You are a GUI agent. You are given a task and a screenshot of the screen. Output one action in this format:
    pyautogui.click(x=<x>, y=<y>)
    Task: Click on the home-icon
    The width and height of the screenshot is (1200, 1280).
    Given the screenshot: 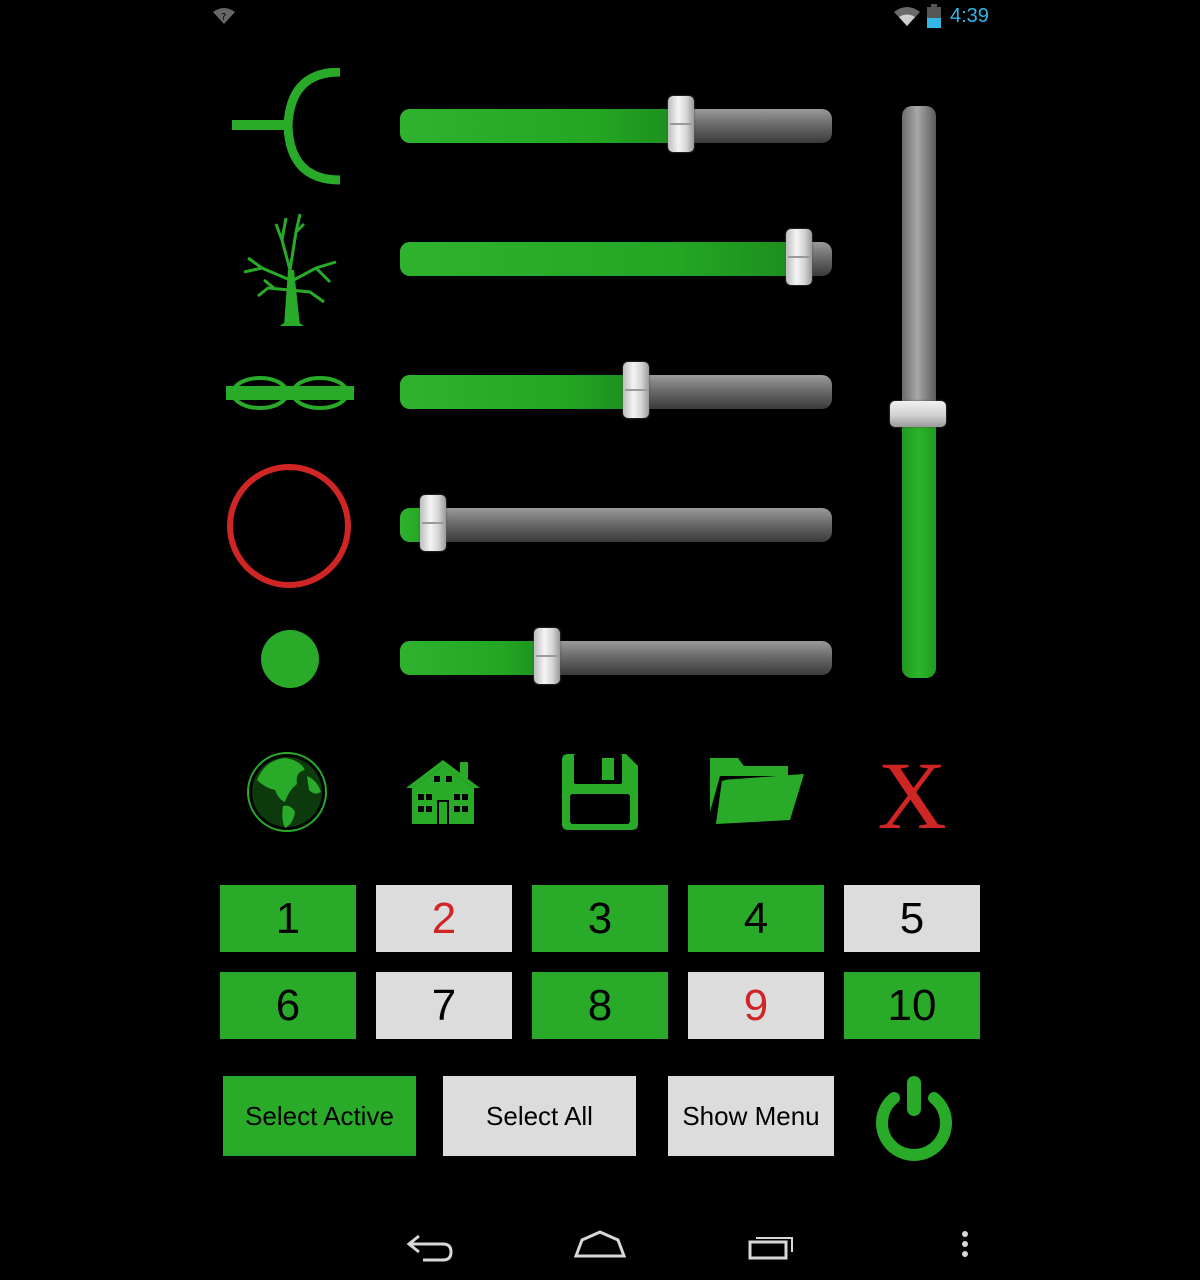 What is the action you would take?
    pyautogui.click(x=600, y=1244)
    